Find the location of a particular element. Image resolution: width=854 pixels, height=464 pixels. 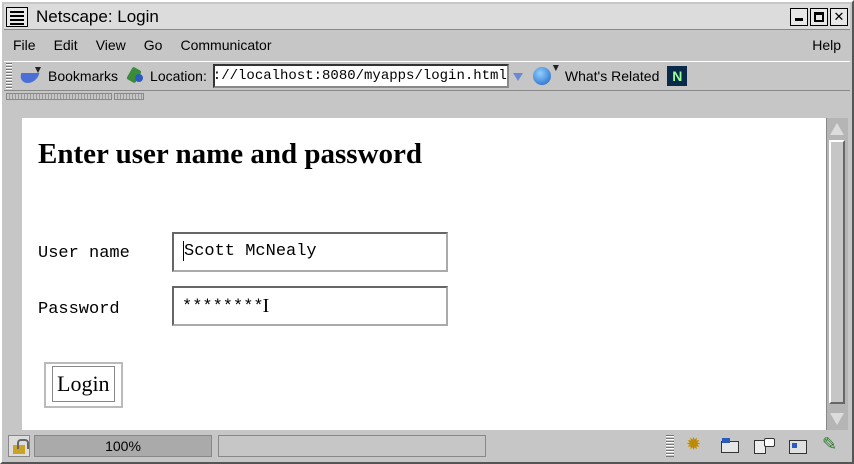

bookmarks-button: Bookmarks is located at coordinates (83, 76).